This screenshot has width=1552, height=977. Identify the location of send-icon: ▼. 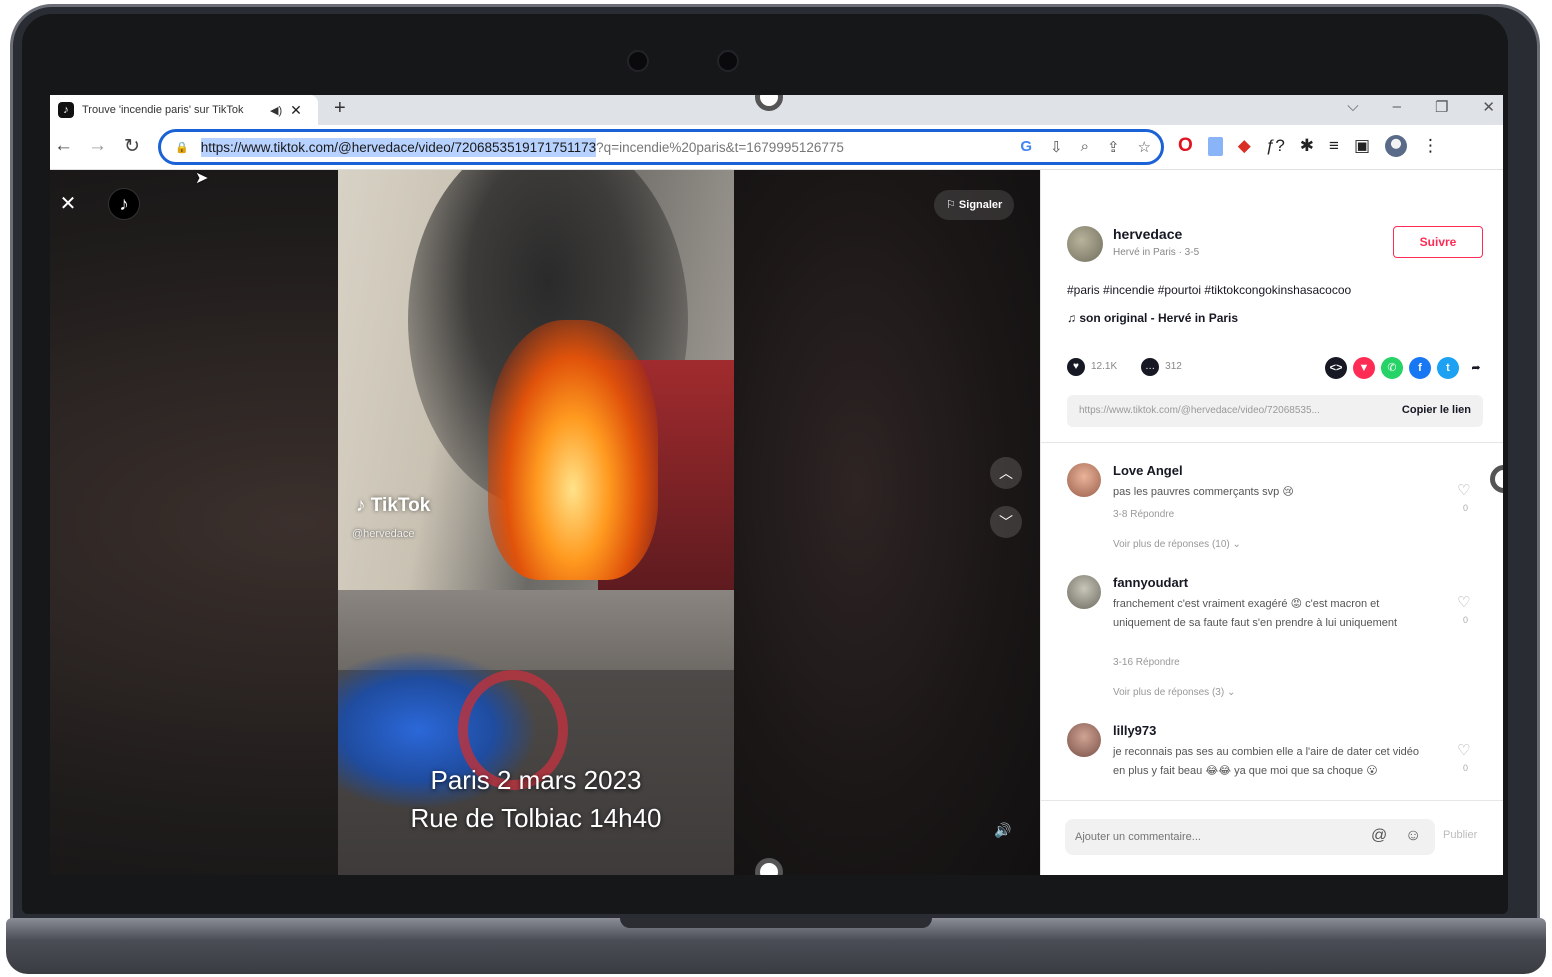
(1364, 368).